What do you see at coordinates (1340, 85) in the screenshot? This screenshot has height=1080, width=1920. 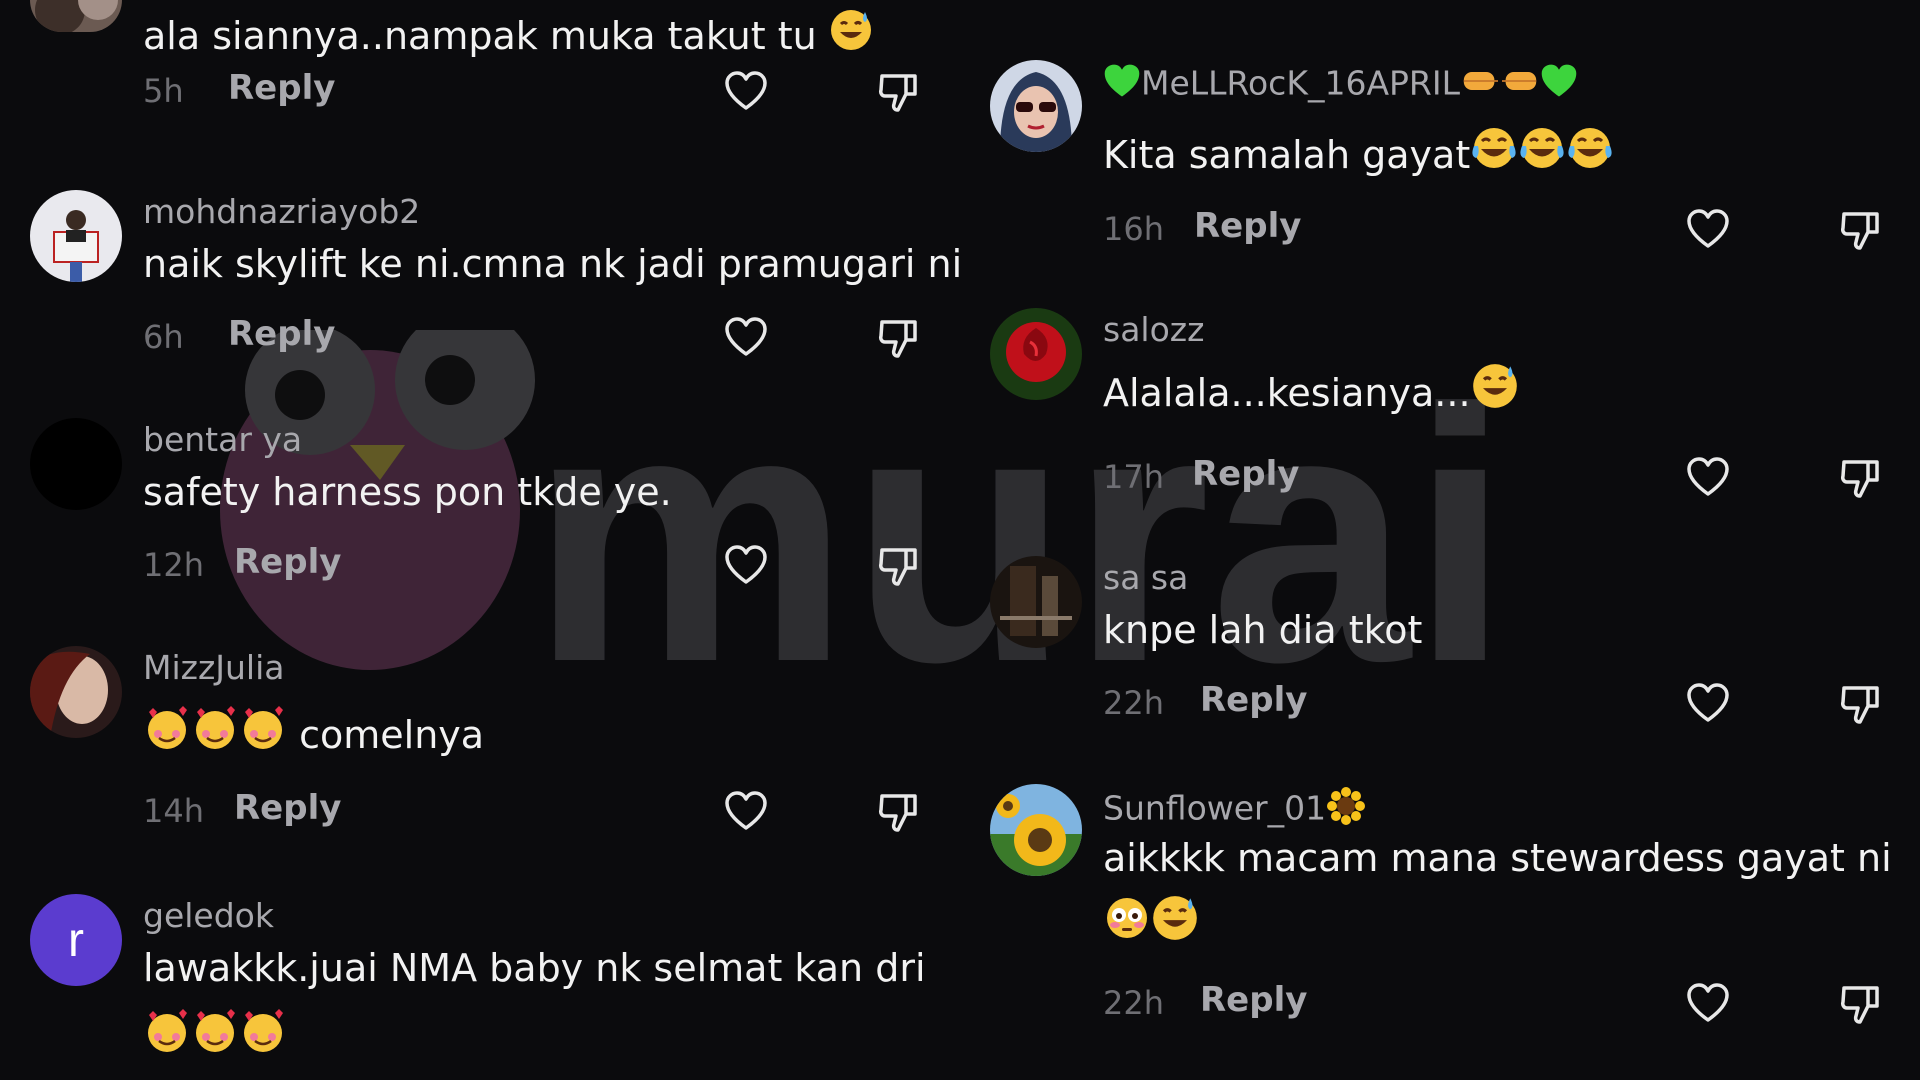 I see `comment-username: MeLLRocK_16APRIL` at bounding box center [1340, 85].